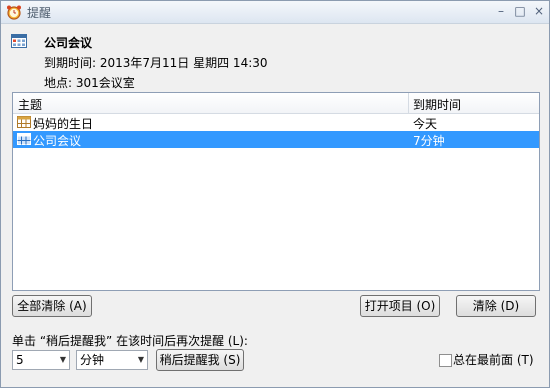 The image size is (550, 388). What do you see at coordinates (520, 11) in the screenshot?
I see `maximize-button: □` at bounding box center [520, 11].